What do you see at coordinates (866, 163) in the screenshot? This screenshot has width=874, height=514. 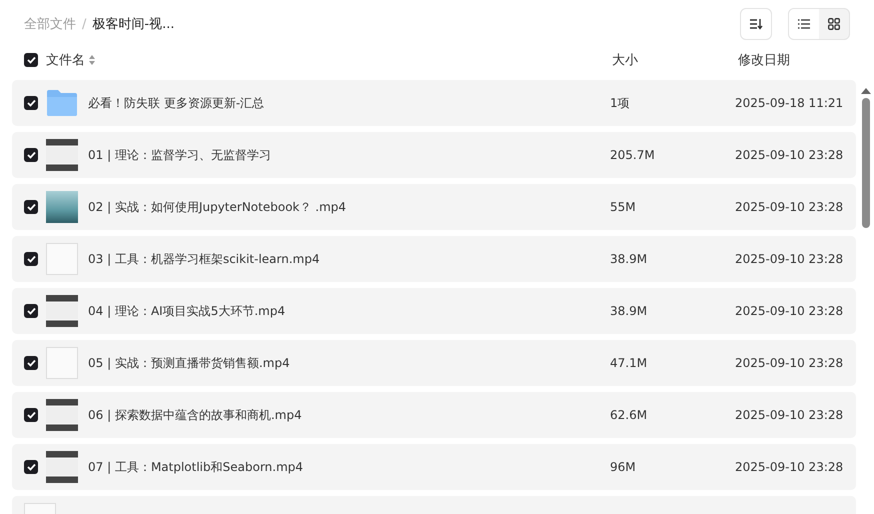 I see `scrollbar-thumb` at bounding box center [866, 163].